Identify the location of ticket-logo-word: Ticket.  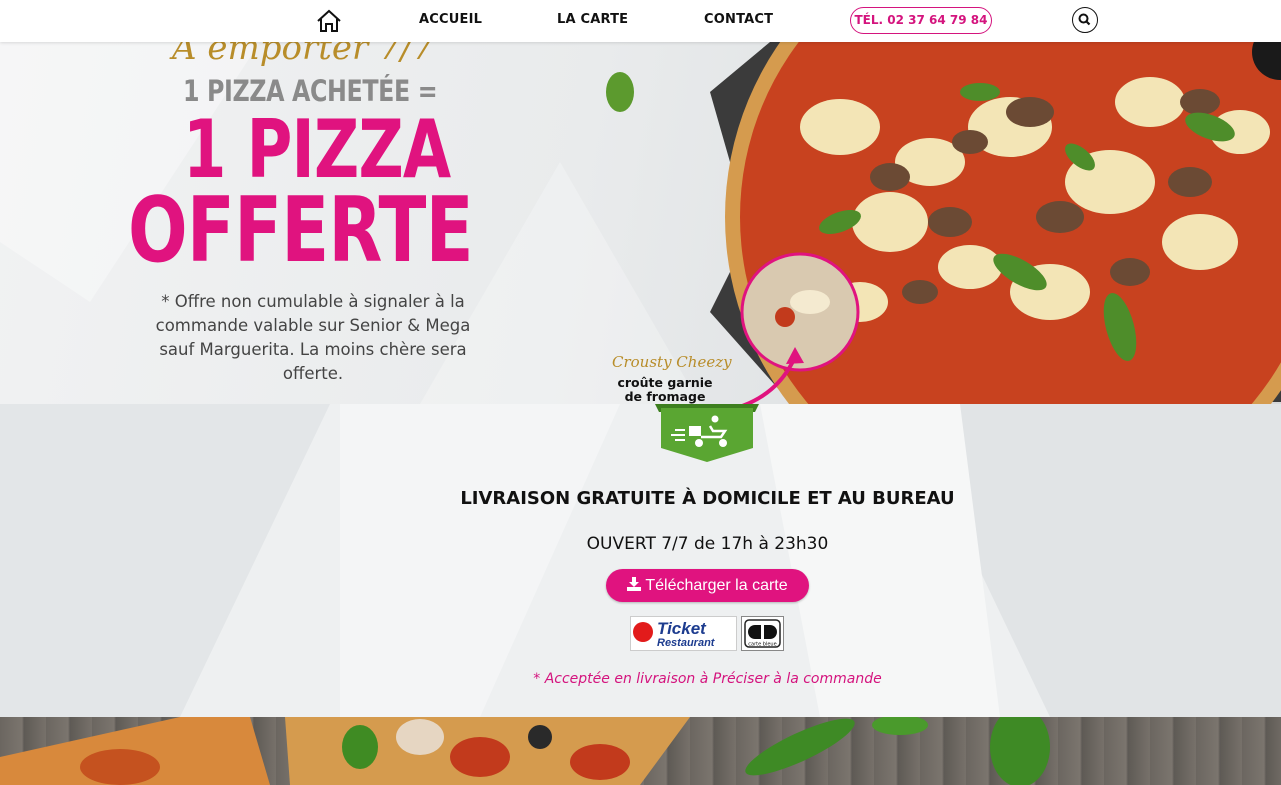
(682, 628).